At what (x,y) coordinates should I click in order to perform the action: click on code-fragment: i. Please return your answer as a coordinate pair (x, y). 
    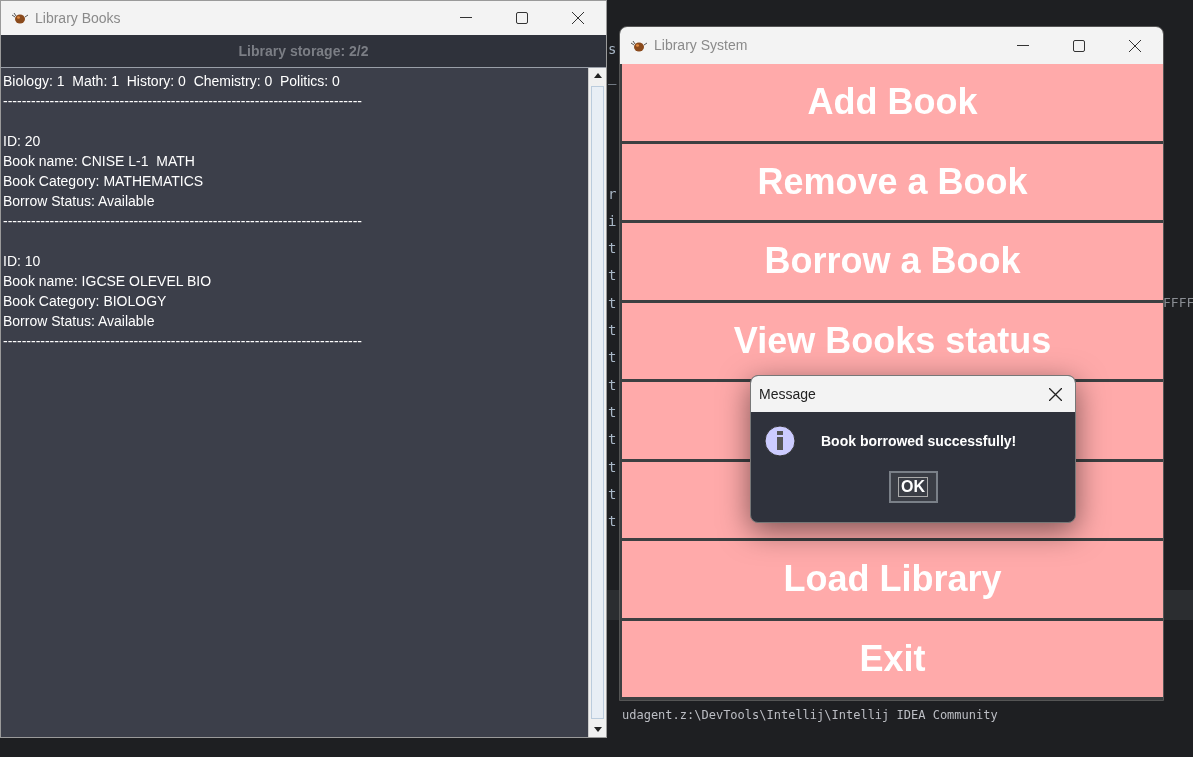
    Looking at the image, I should click on (612, 221).